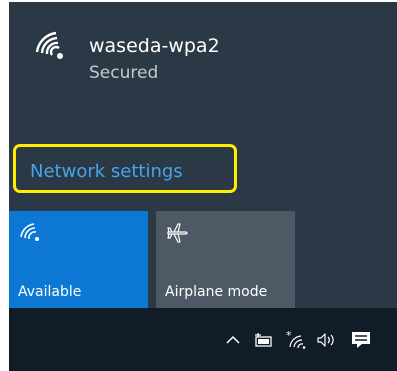  What do you see at coordinates (225, 259) in the screenshot?
I see `airplane-mode-quick-action: Airplane mode` at bounding box center [225, 259].